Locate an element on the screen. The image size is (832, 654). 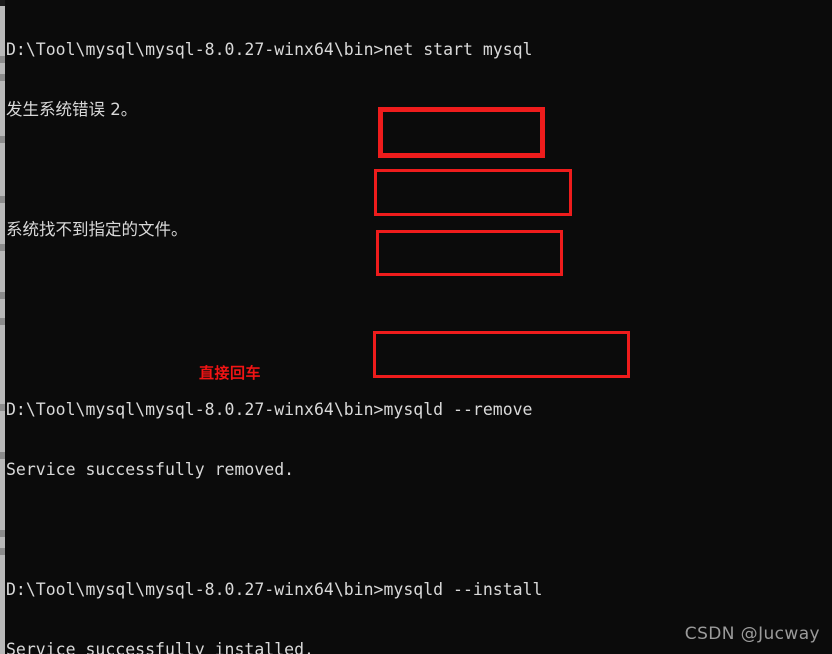
annotation-box-net-start-mysql is located at coordinates (469, 253).